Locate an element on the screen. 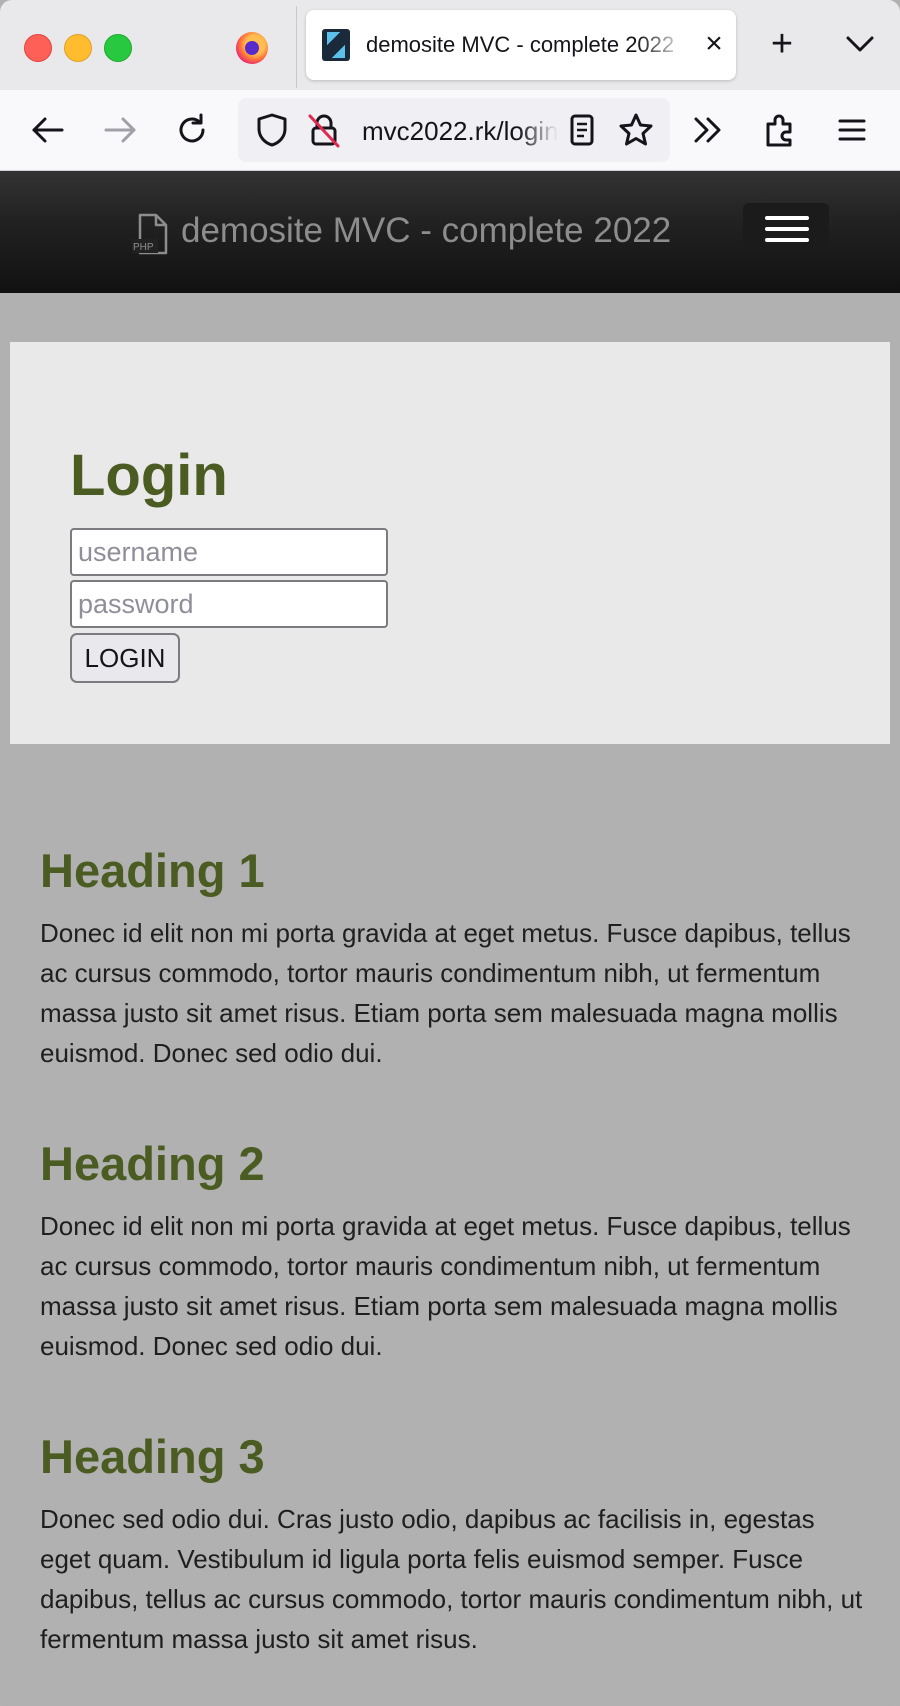  menu-toggle-button is located at coordinates (786, 229).